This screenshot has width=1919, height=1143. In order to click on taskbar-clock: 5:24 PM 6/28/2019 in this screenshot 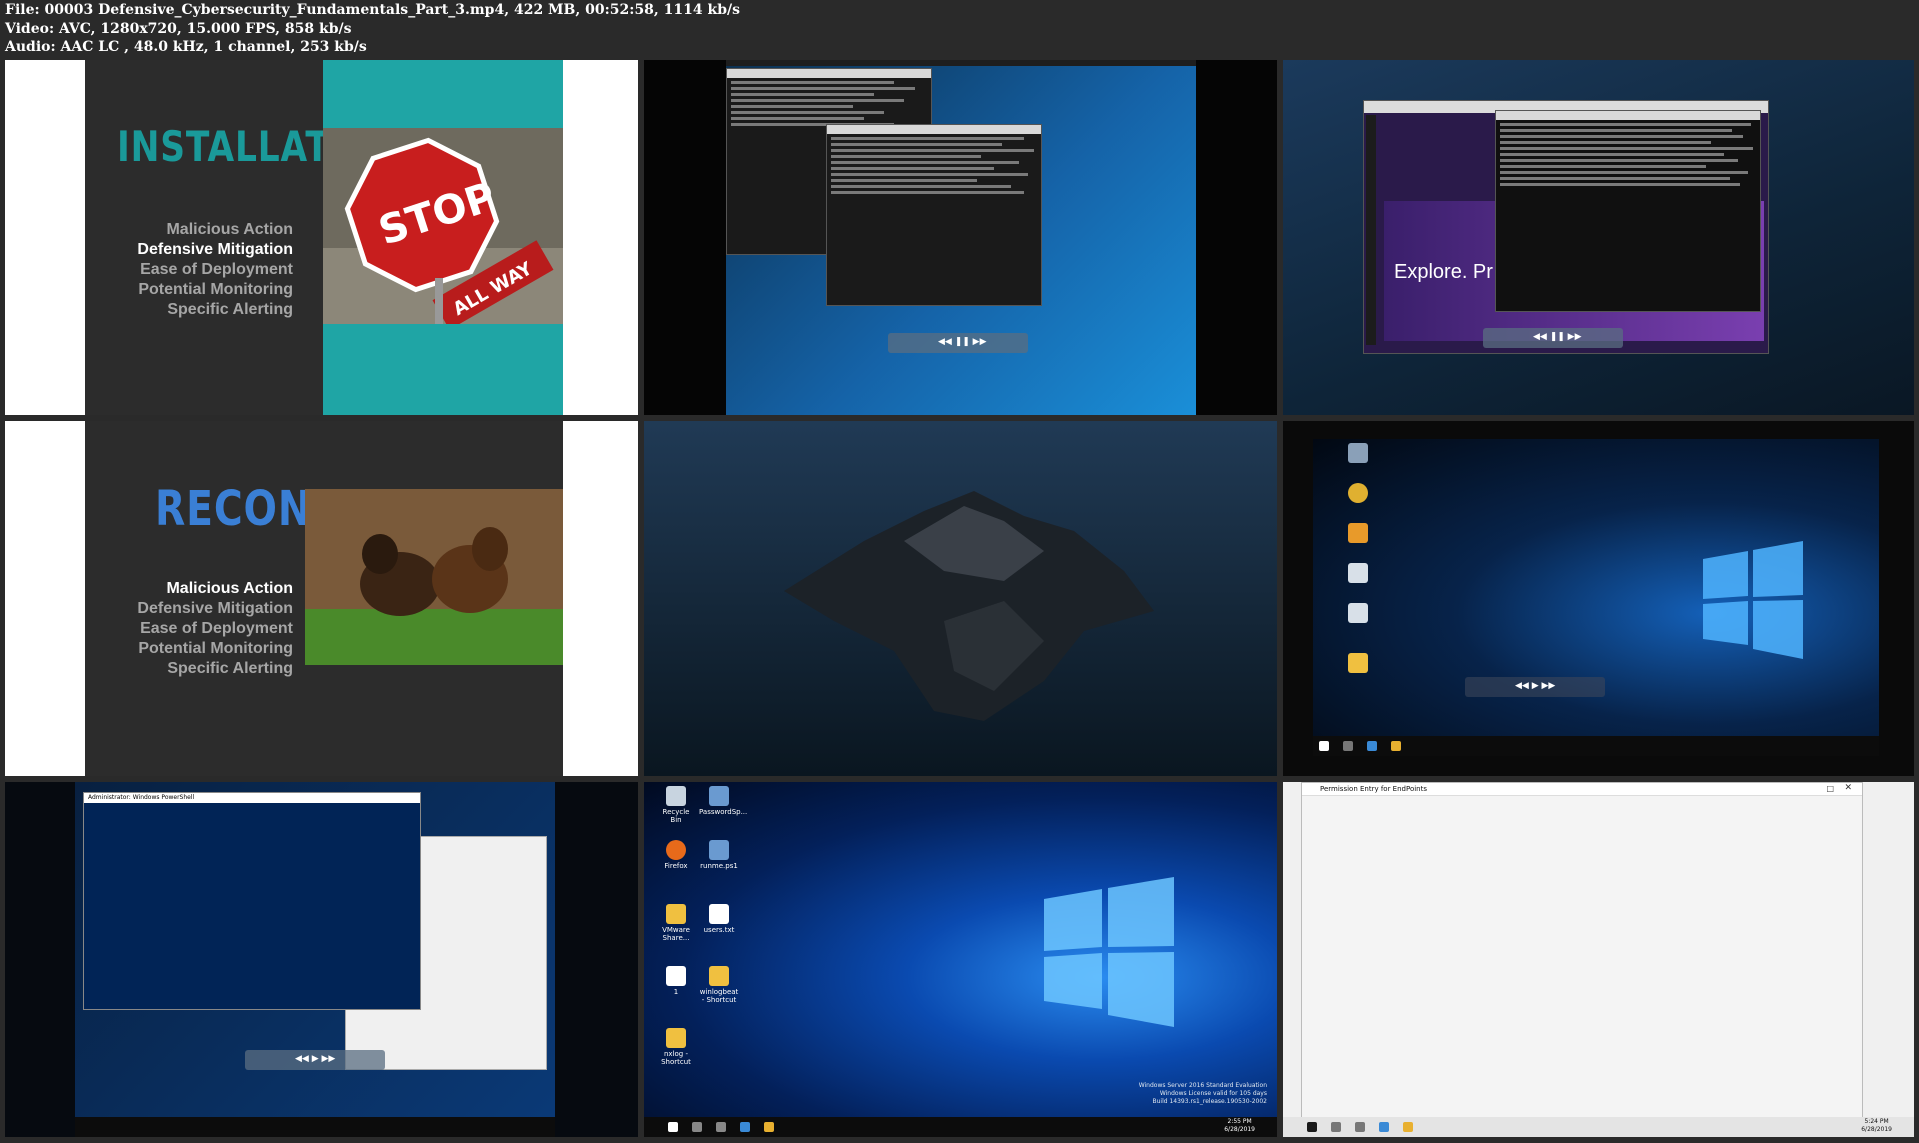, I will do `click(1876, 1126)`.